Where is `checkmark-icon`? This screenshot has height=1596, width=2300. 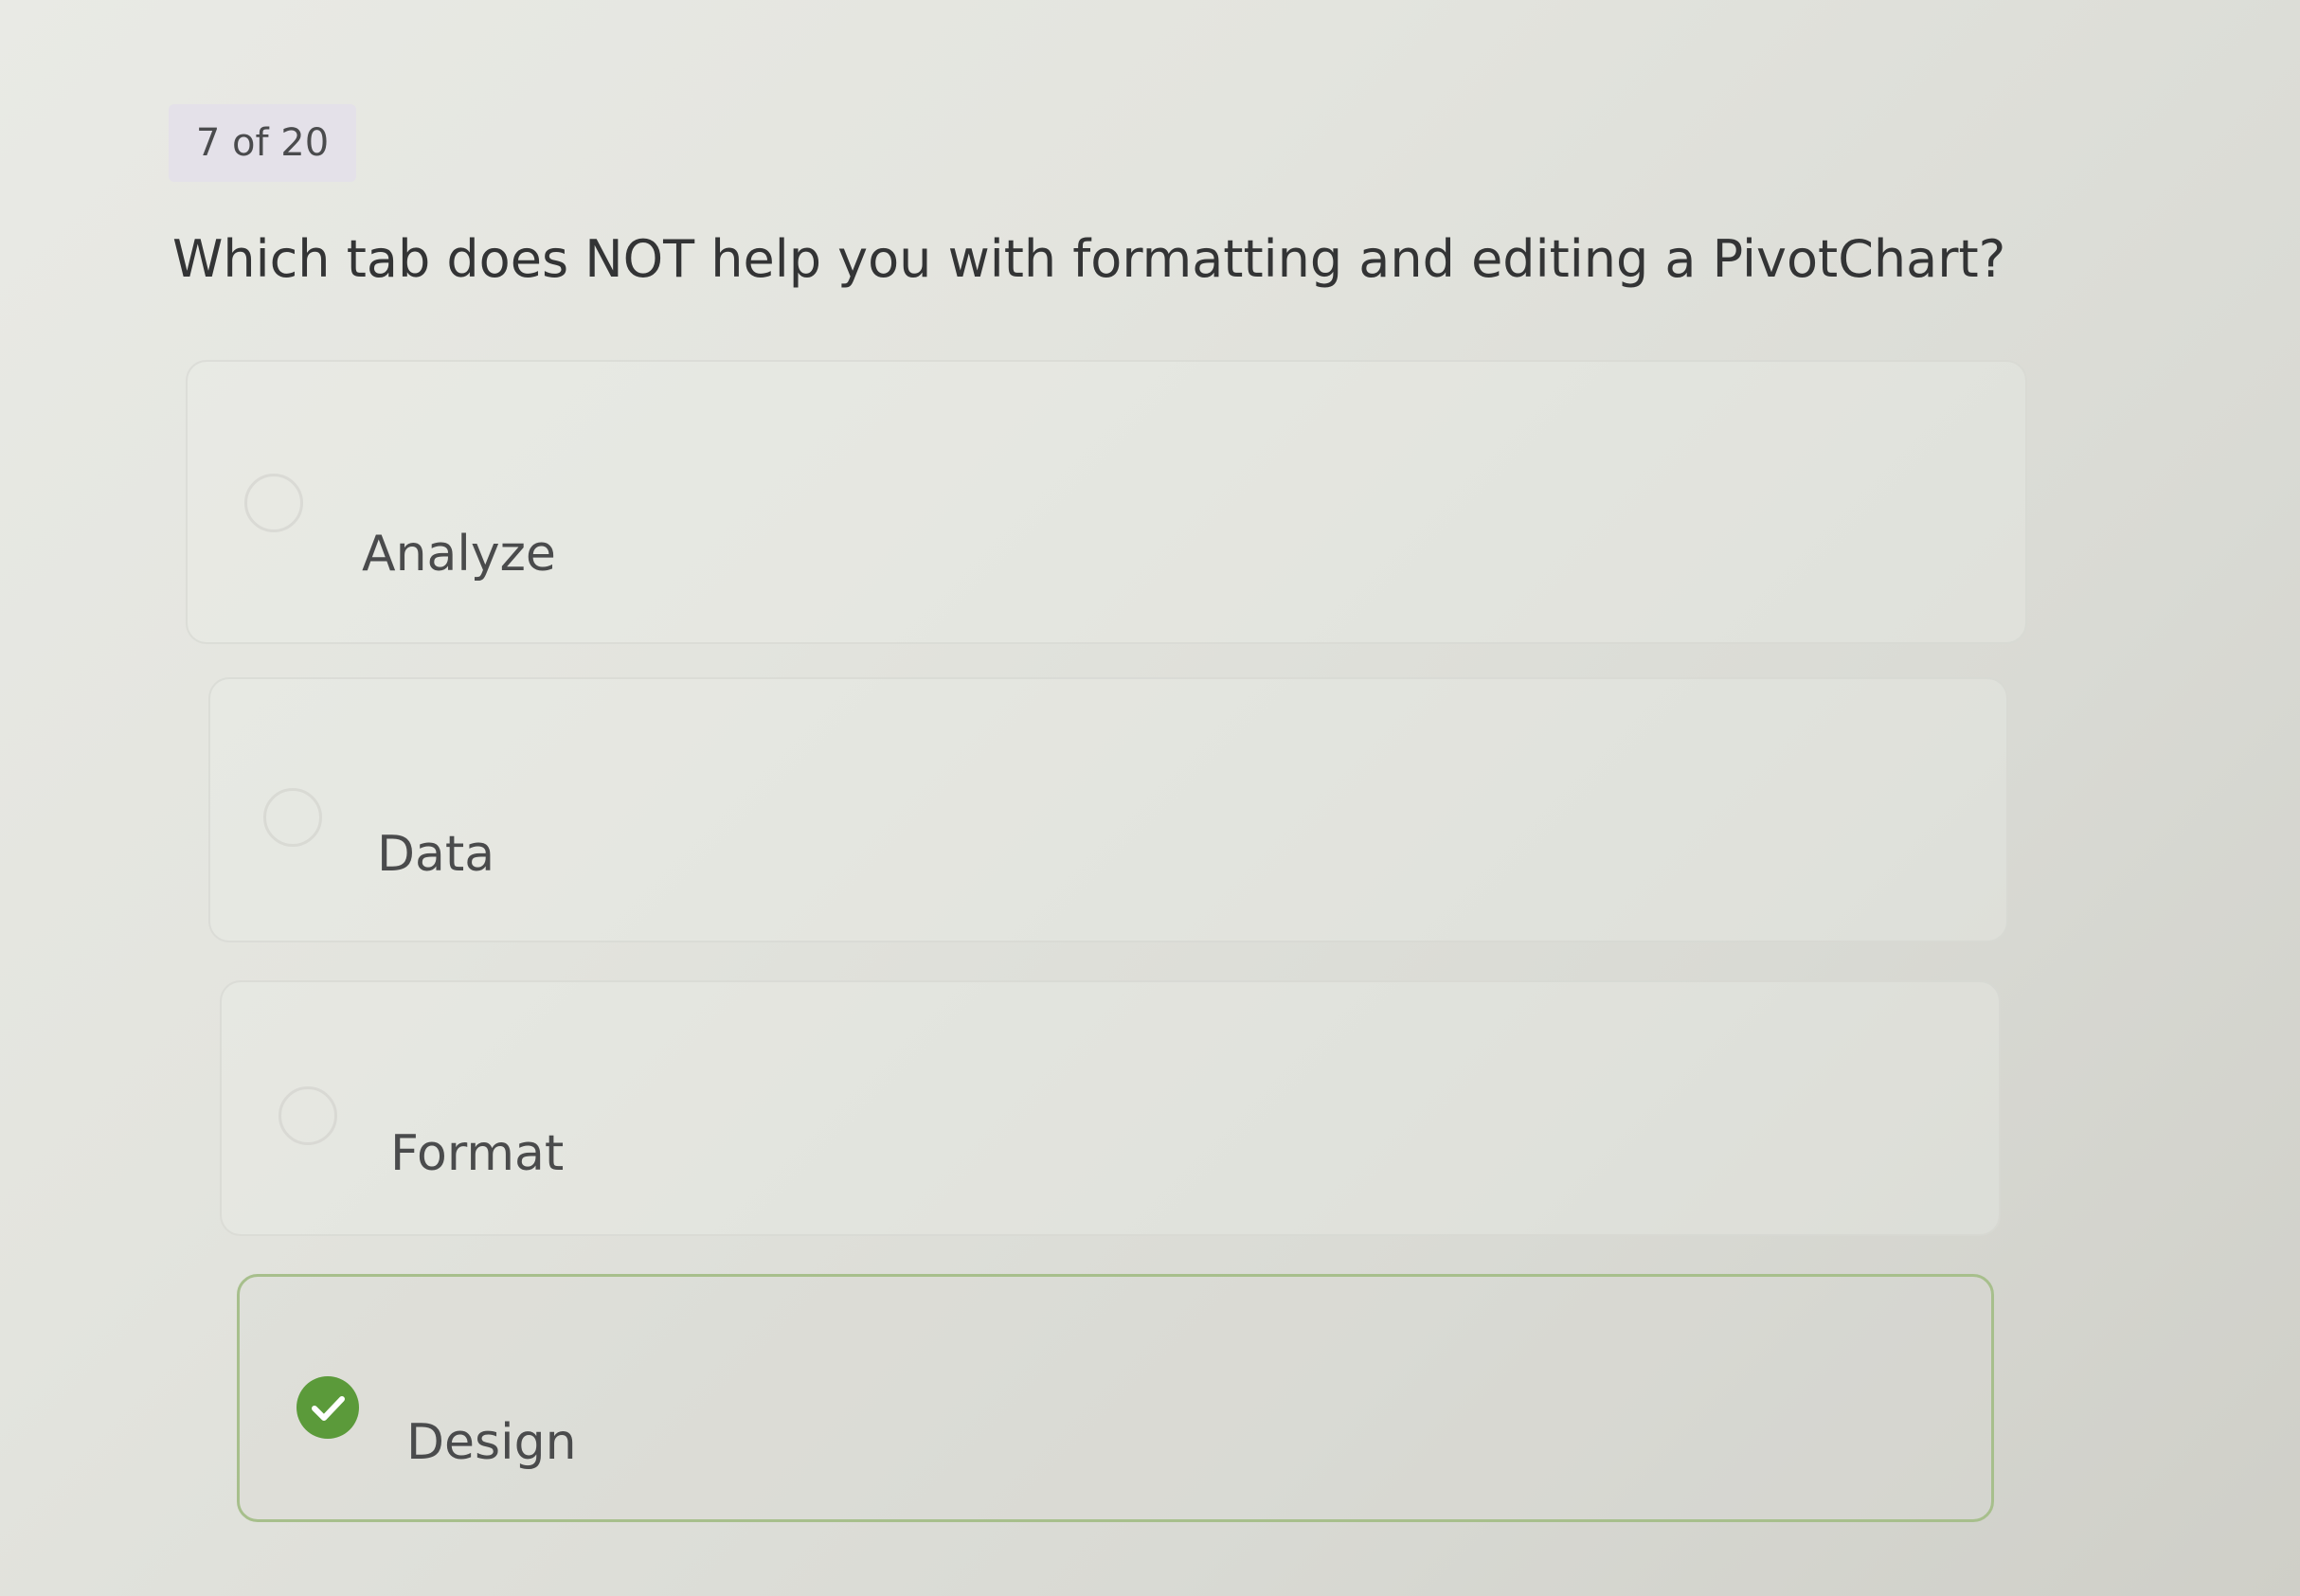
checkmark-icon is located at coordinates (328, 1408).